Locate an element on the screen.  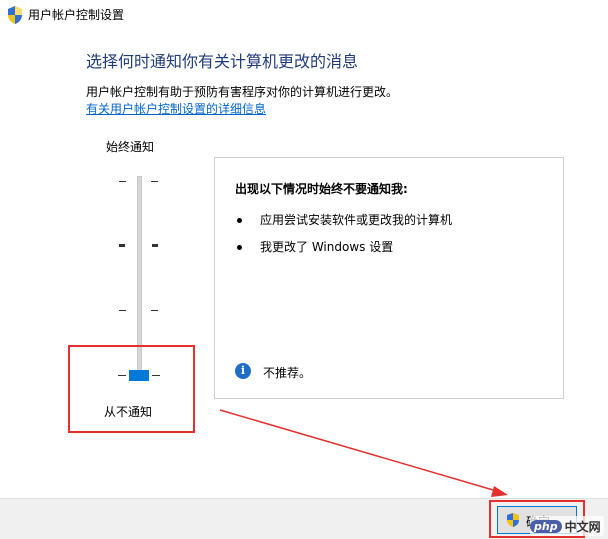
panel-bullet: 应用尝试安装软件或更改我的计算机 is located at coordinates (344, 219).